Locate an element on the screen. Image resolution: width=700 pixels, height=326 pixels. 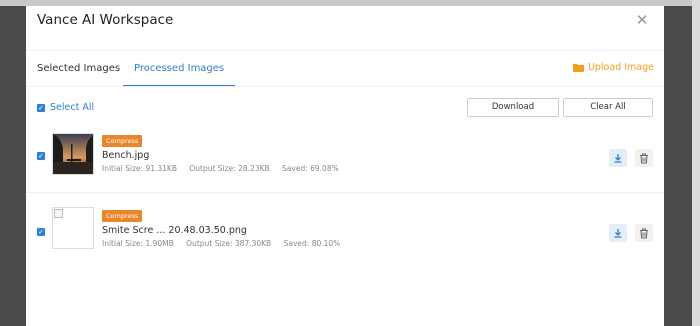
tab-bar: Selected Images Processed Images is located at coordinates (345, 69).